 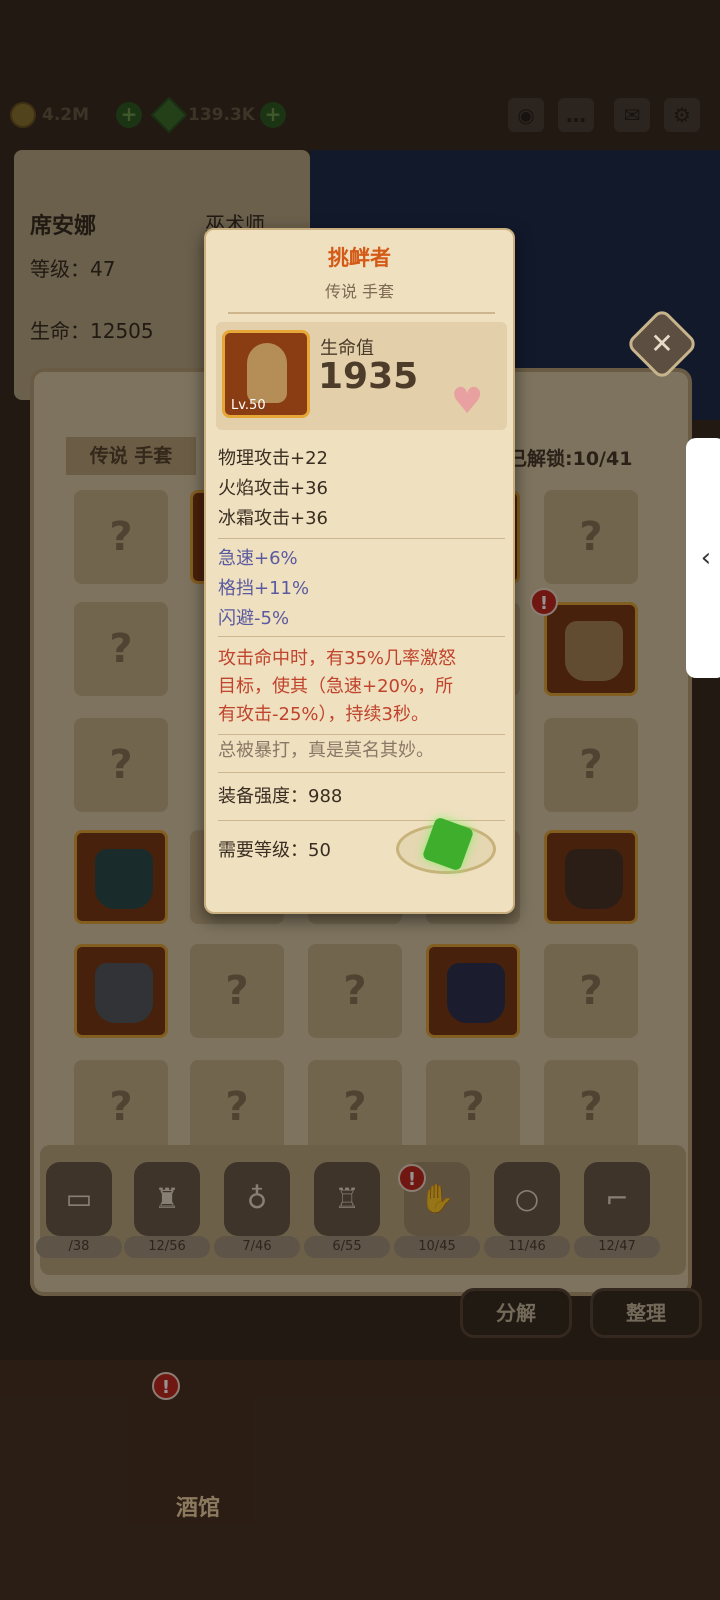 I want to click on item-icon: Lv.50, so click(x=266, y=374).